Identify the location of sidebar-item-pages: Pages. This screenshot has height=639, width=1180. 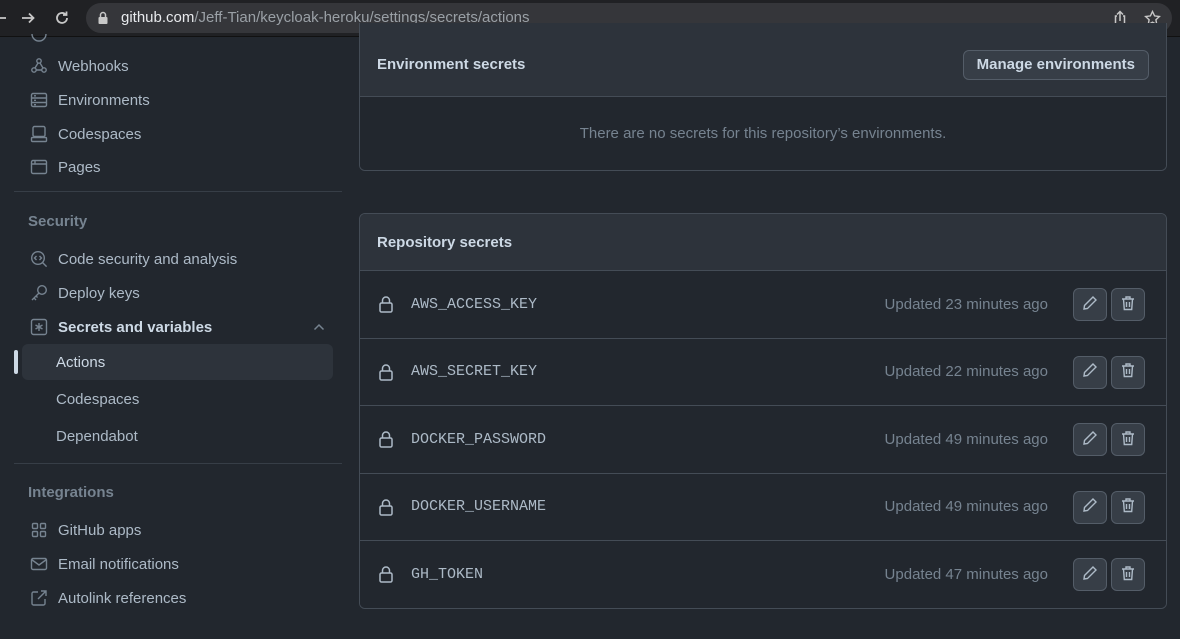
(179, 167).